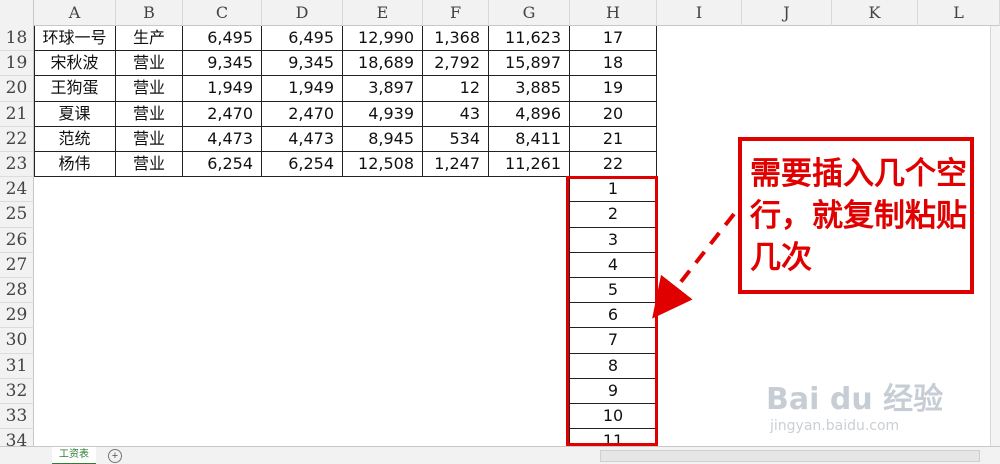 This screenshot has height=464, width=1000. What do you see at coordinates (500, 455) in the screenshot?
I see `sheet-tab-bar: 工资表 +` at bounding box center [500, 455].